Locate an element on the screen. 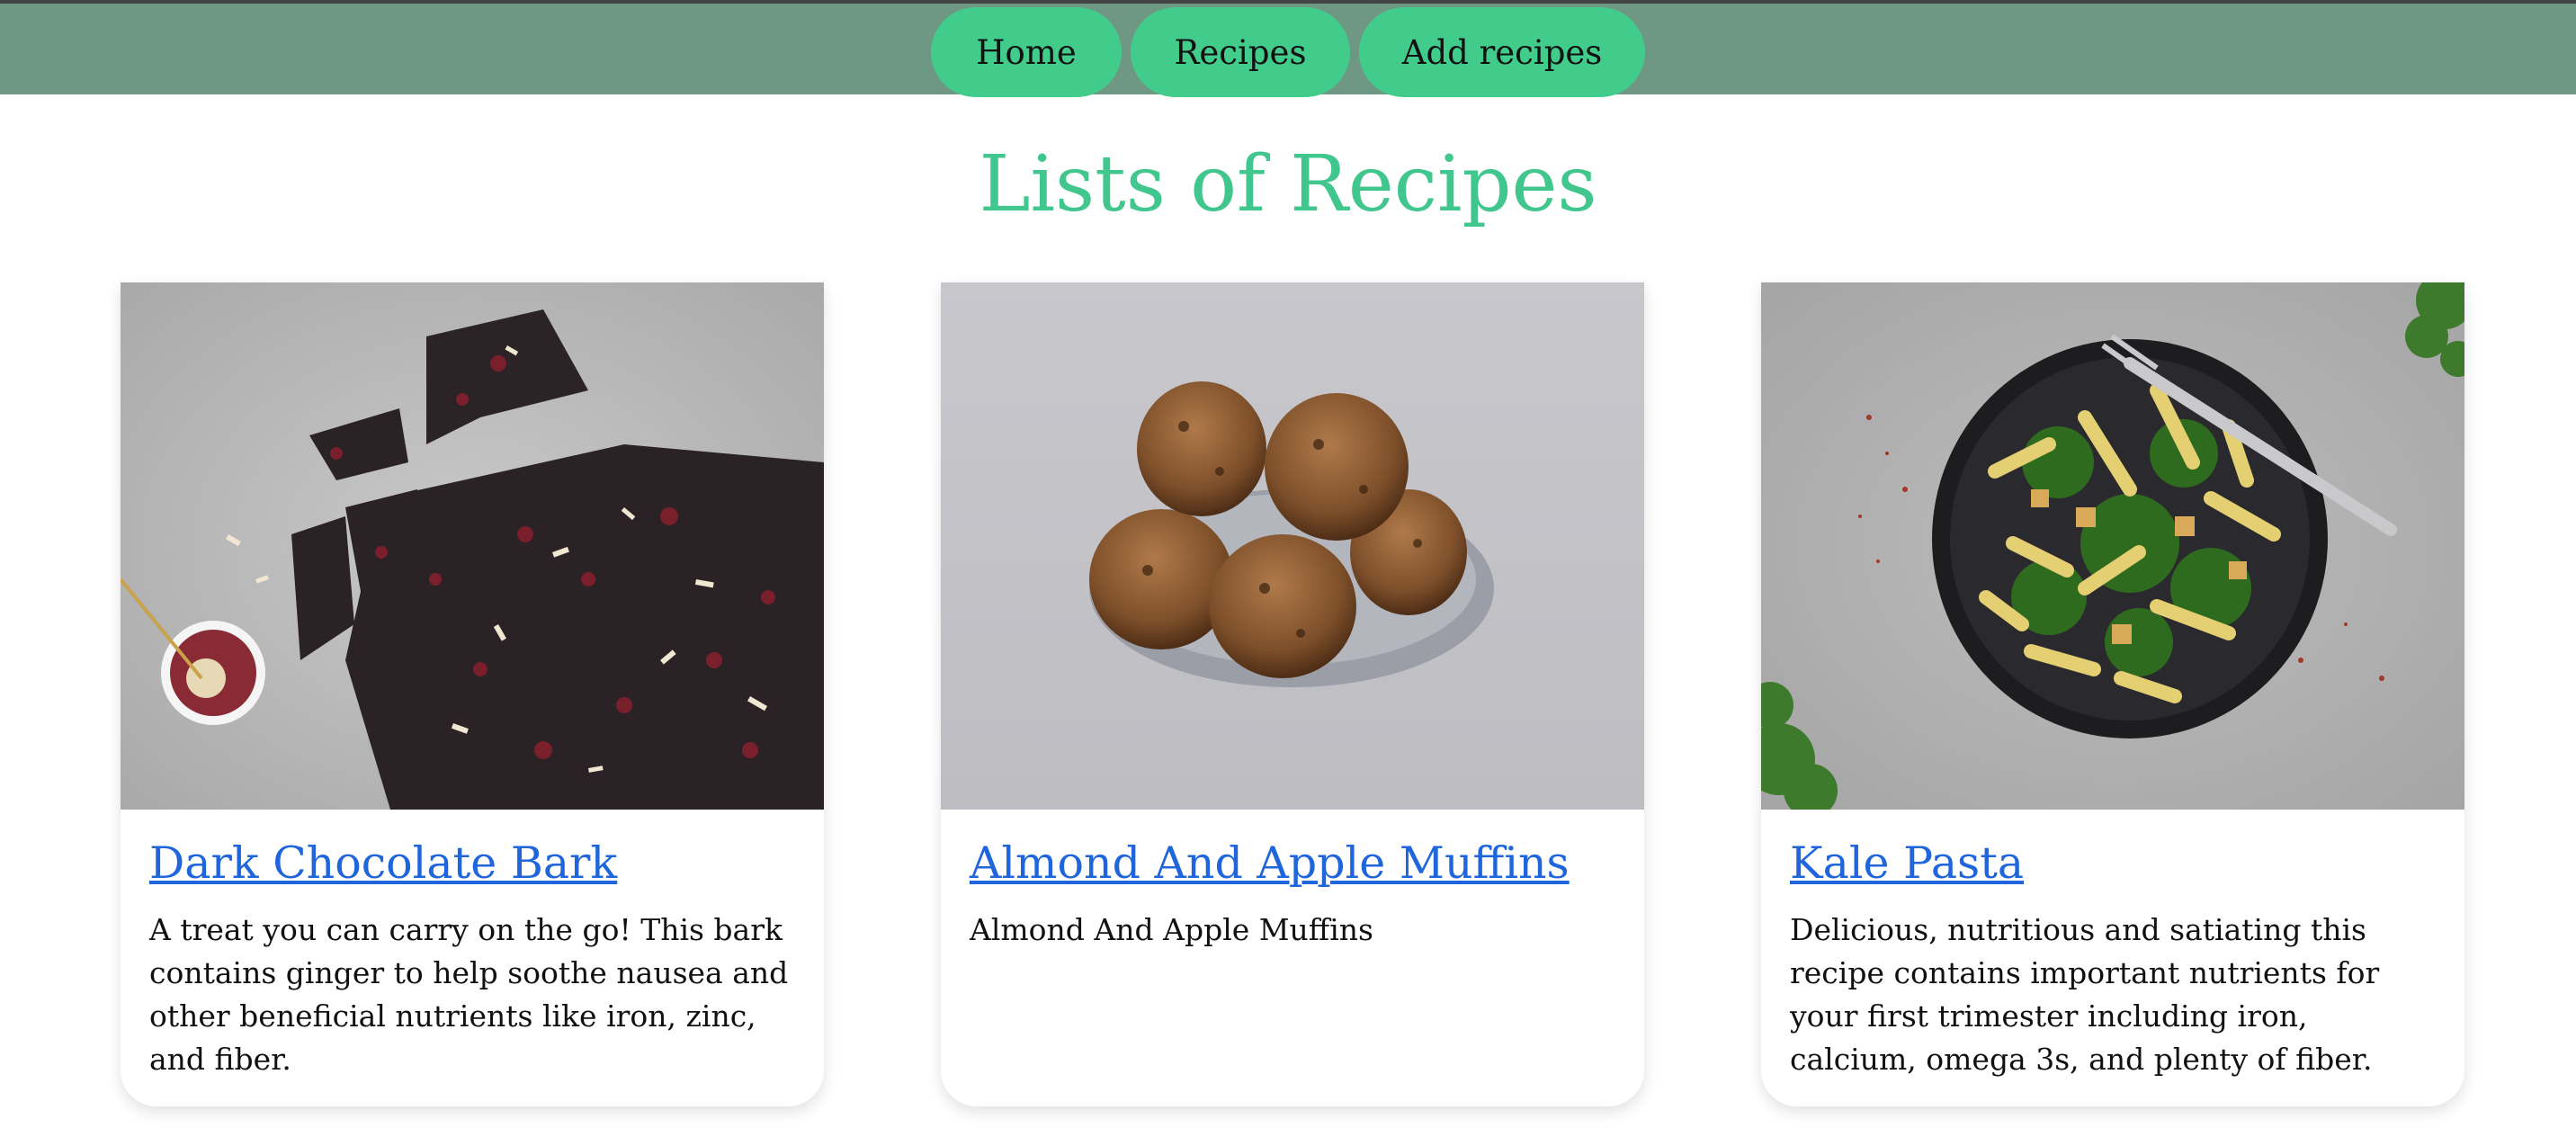 The width and height of the screenshot is (2576, 1128). nav-add-recipes-button: Add recipes is located at coordinates (1502, 52).